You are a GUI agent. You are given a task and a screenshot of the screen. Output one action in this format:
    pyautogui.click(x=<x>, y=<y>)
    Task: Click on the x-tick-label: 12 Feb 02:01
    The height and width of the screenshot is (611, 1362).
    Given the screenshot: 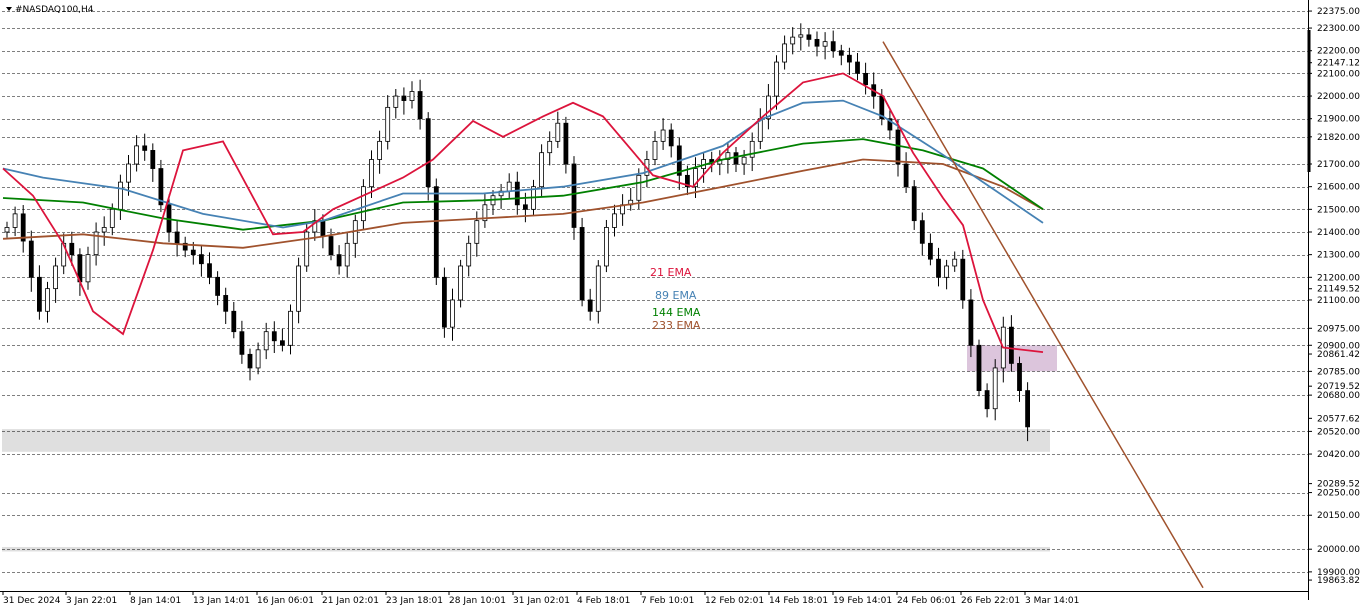 What is the action you would take?
    pyautogui.click(x=734, y=601)
    